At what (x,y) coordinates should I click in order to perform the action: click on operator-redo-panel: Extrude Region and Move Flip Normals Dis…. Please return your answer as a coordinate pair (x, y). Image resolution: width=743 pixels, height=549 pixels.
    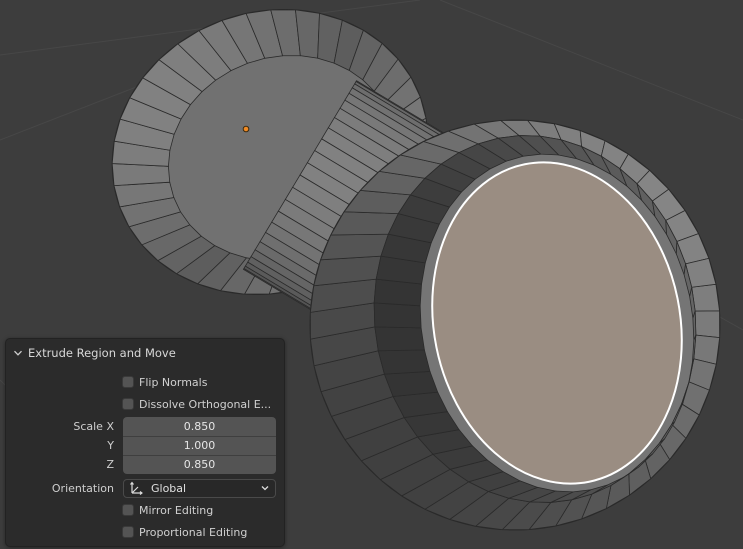
    Looking at the image, I should click on (145, 442).